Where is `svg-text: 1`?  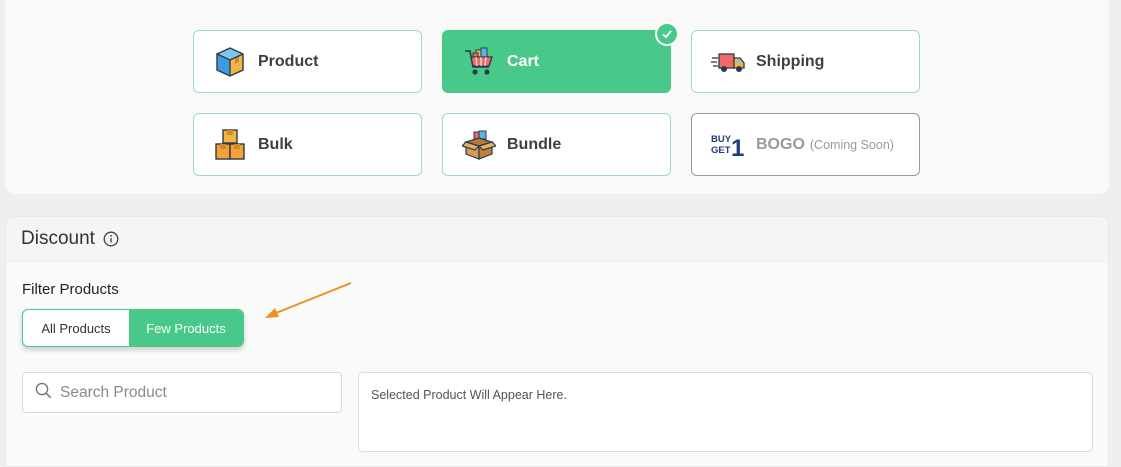 svg-text: 1 is located at coordinates (737, 148).